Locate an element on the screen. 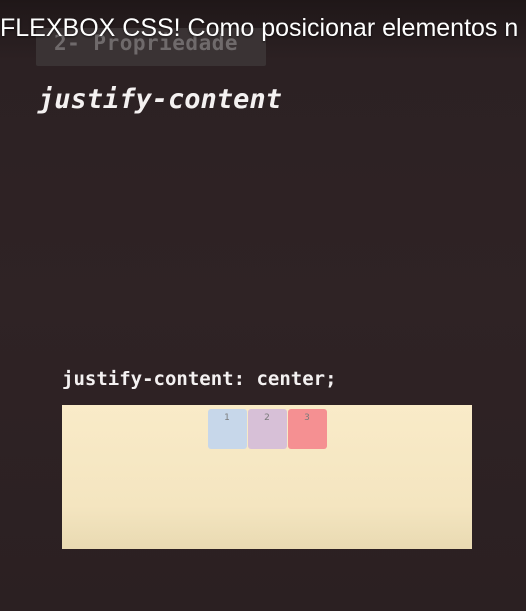  video-title: FLEXBOX CSS! Como posicionar elementos n is located at coordinates (259, 28).